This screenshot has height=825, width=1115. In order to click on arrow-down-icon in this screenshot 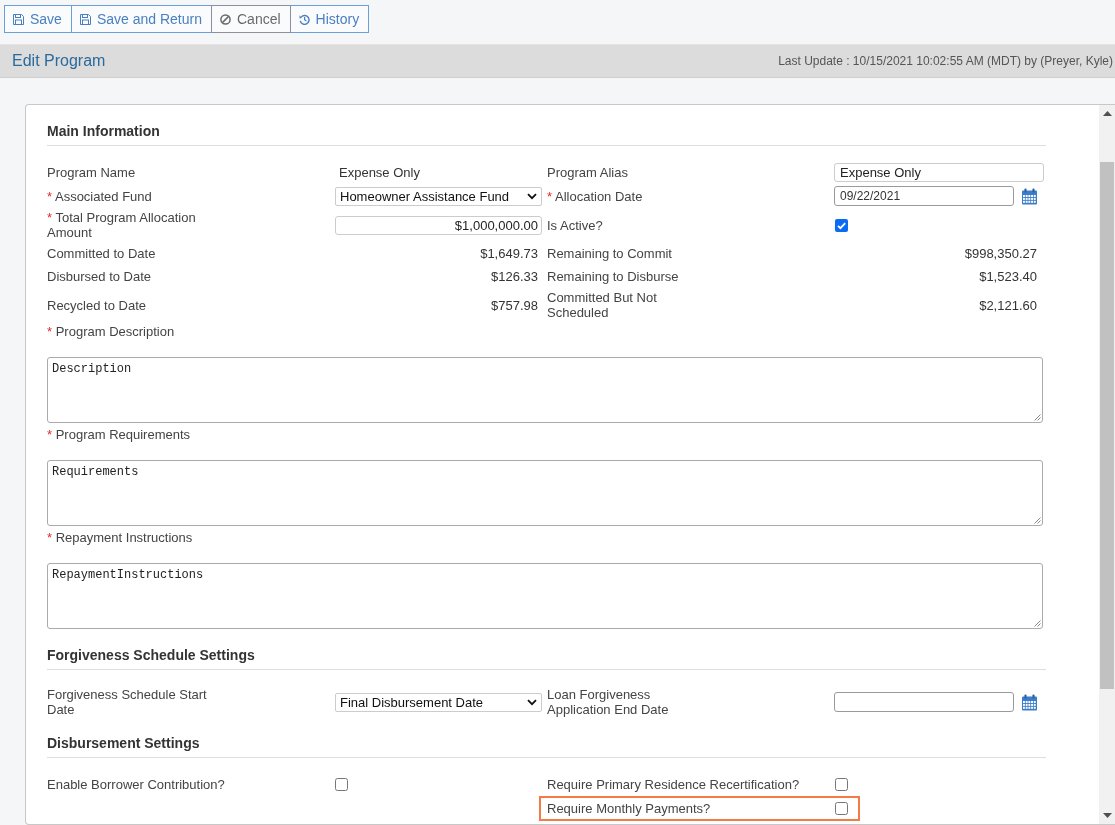, I will do `click(1107, 815)`.